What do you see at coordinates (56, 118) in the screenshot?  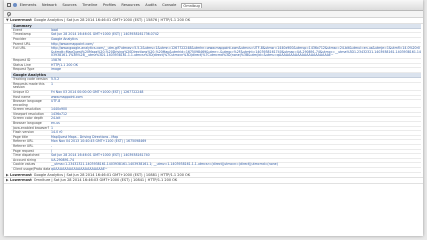 I see `kv-value: 24-bit` at bounding box center [56, 118].